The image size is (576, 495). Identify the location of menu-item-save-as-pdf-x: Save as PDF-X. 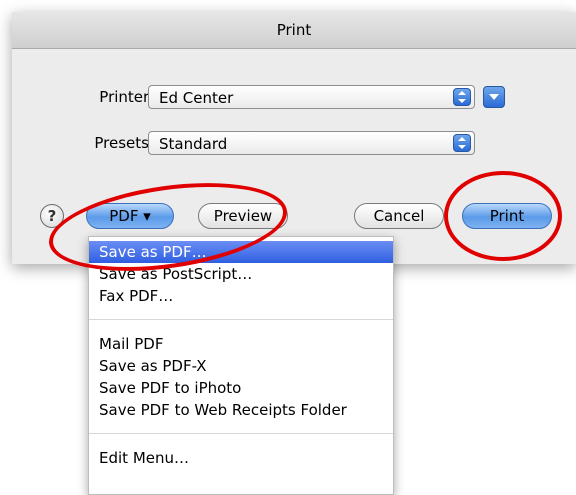
(241, 366).